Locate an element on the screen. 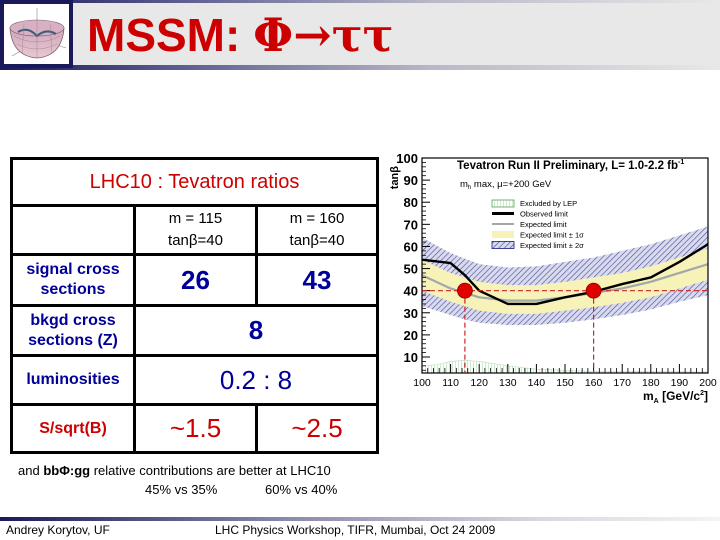 The width and height of the screenshot is (720, 540). row-label: S/sqrt(B) is located at coordinates (73, 428).